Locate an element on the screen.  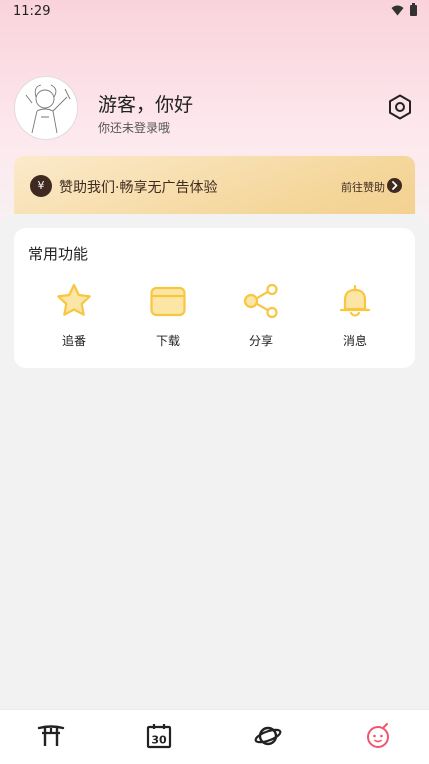
planet-icon is located at coordinates (268, 736).